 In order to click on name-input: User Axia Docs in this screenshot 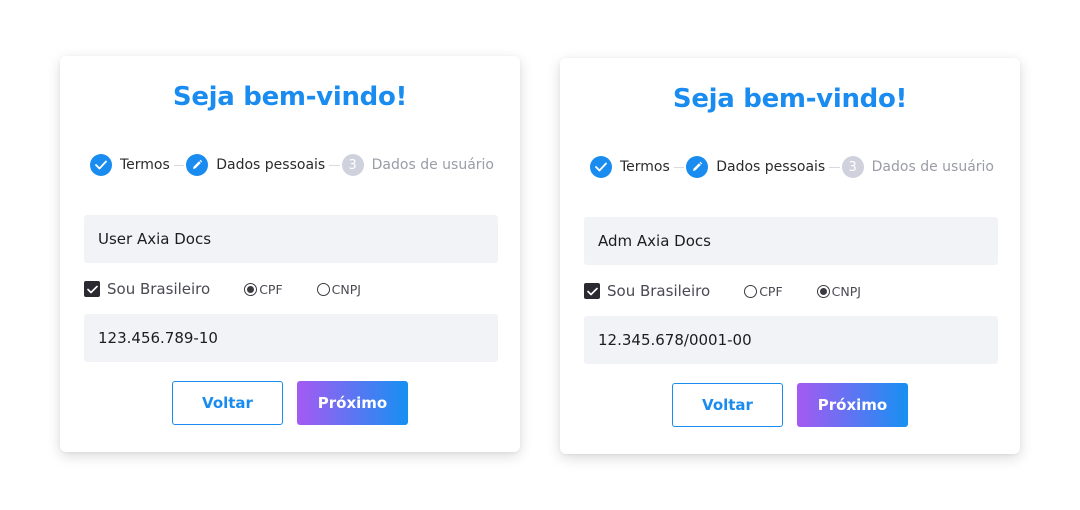, I will do `click(291, 239)`.